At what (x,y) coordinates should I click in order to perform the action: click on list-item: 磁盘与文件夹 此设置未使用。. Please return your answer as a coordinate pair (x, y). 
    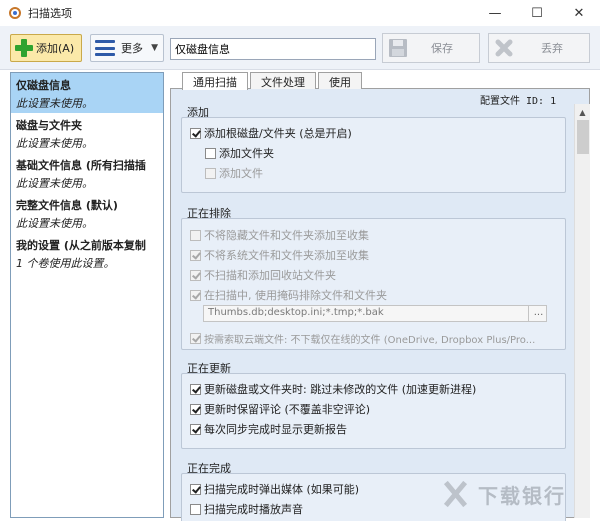
    Looking at the image, I should click on (87, 133).